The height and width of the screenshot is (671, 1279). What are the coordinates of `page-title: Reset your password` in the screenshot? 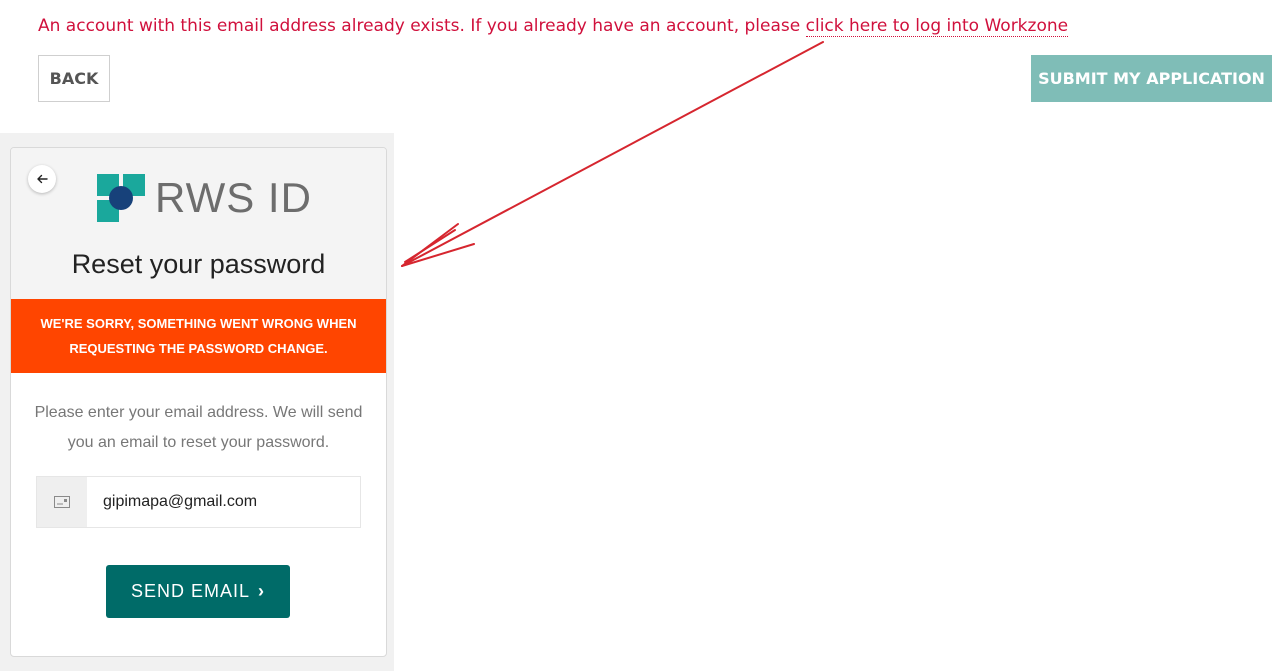 It's located at (198, 264).